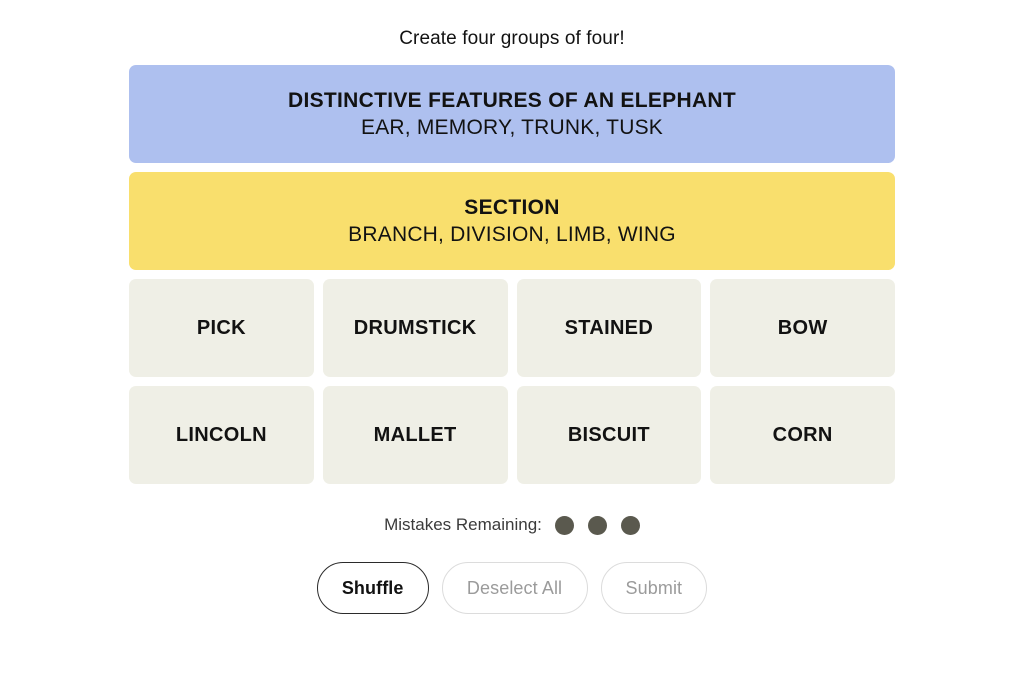 The width and height of the screenshot is (1024, 677). I want to click on control-buttons: Shuffle Deselect All Submit, so click(512, 588).